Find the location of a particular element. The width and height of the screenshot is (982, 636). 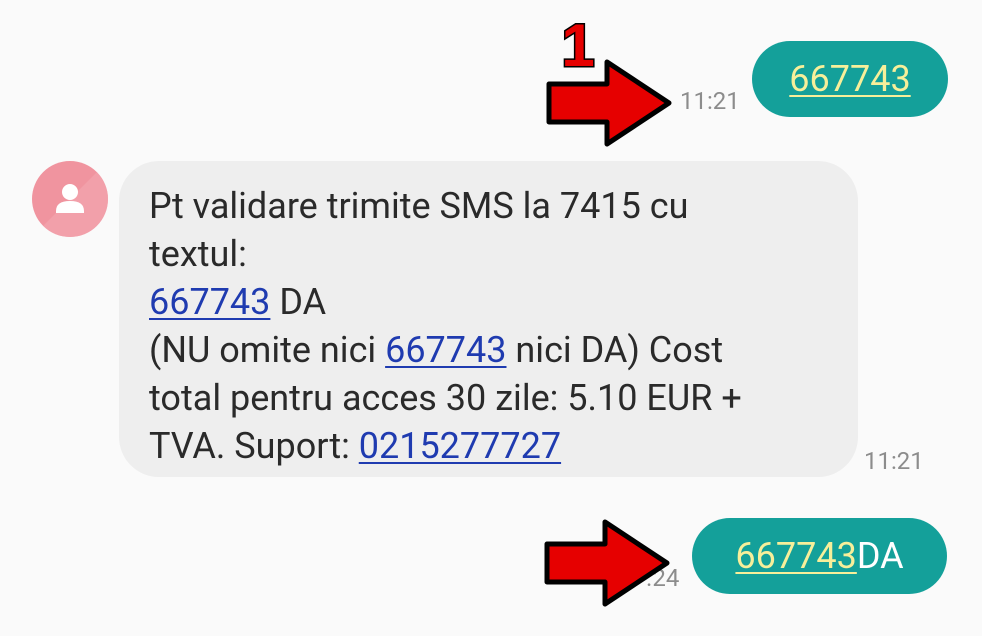

contact-avatar is located at coordinates (70, 199).